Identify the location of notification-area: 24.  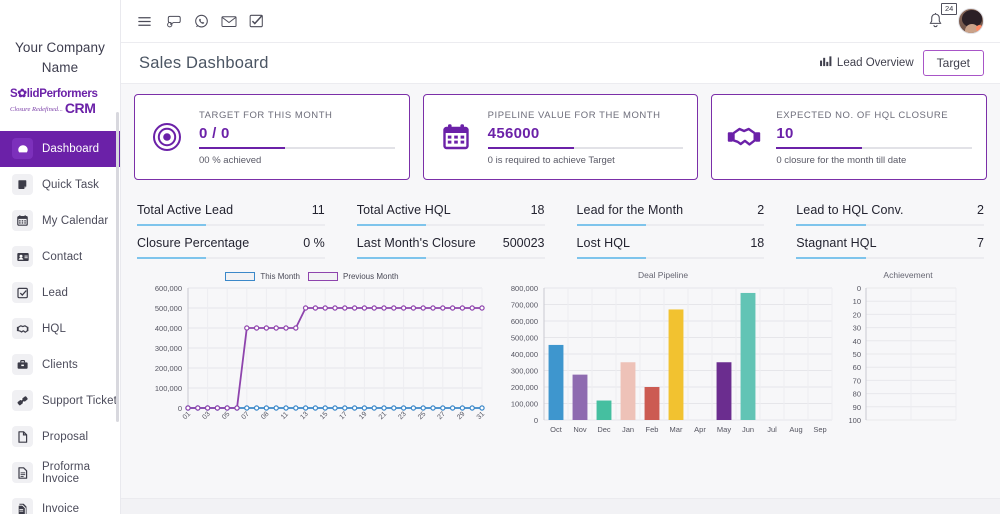
(942, 16).